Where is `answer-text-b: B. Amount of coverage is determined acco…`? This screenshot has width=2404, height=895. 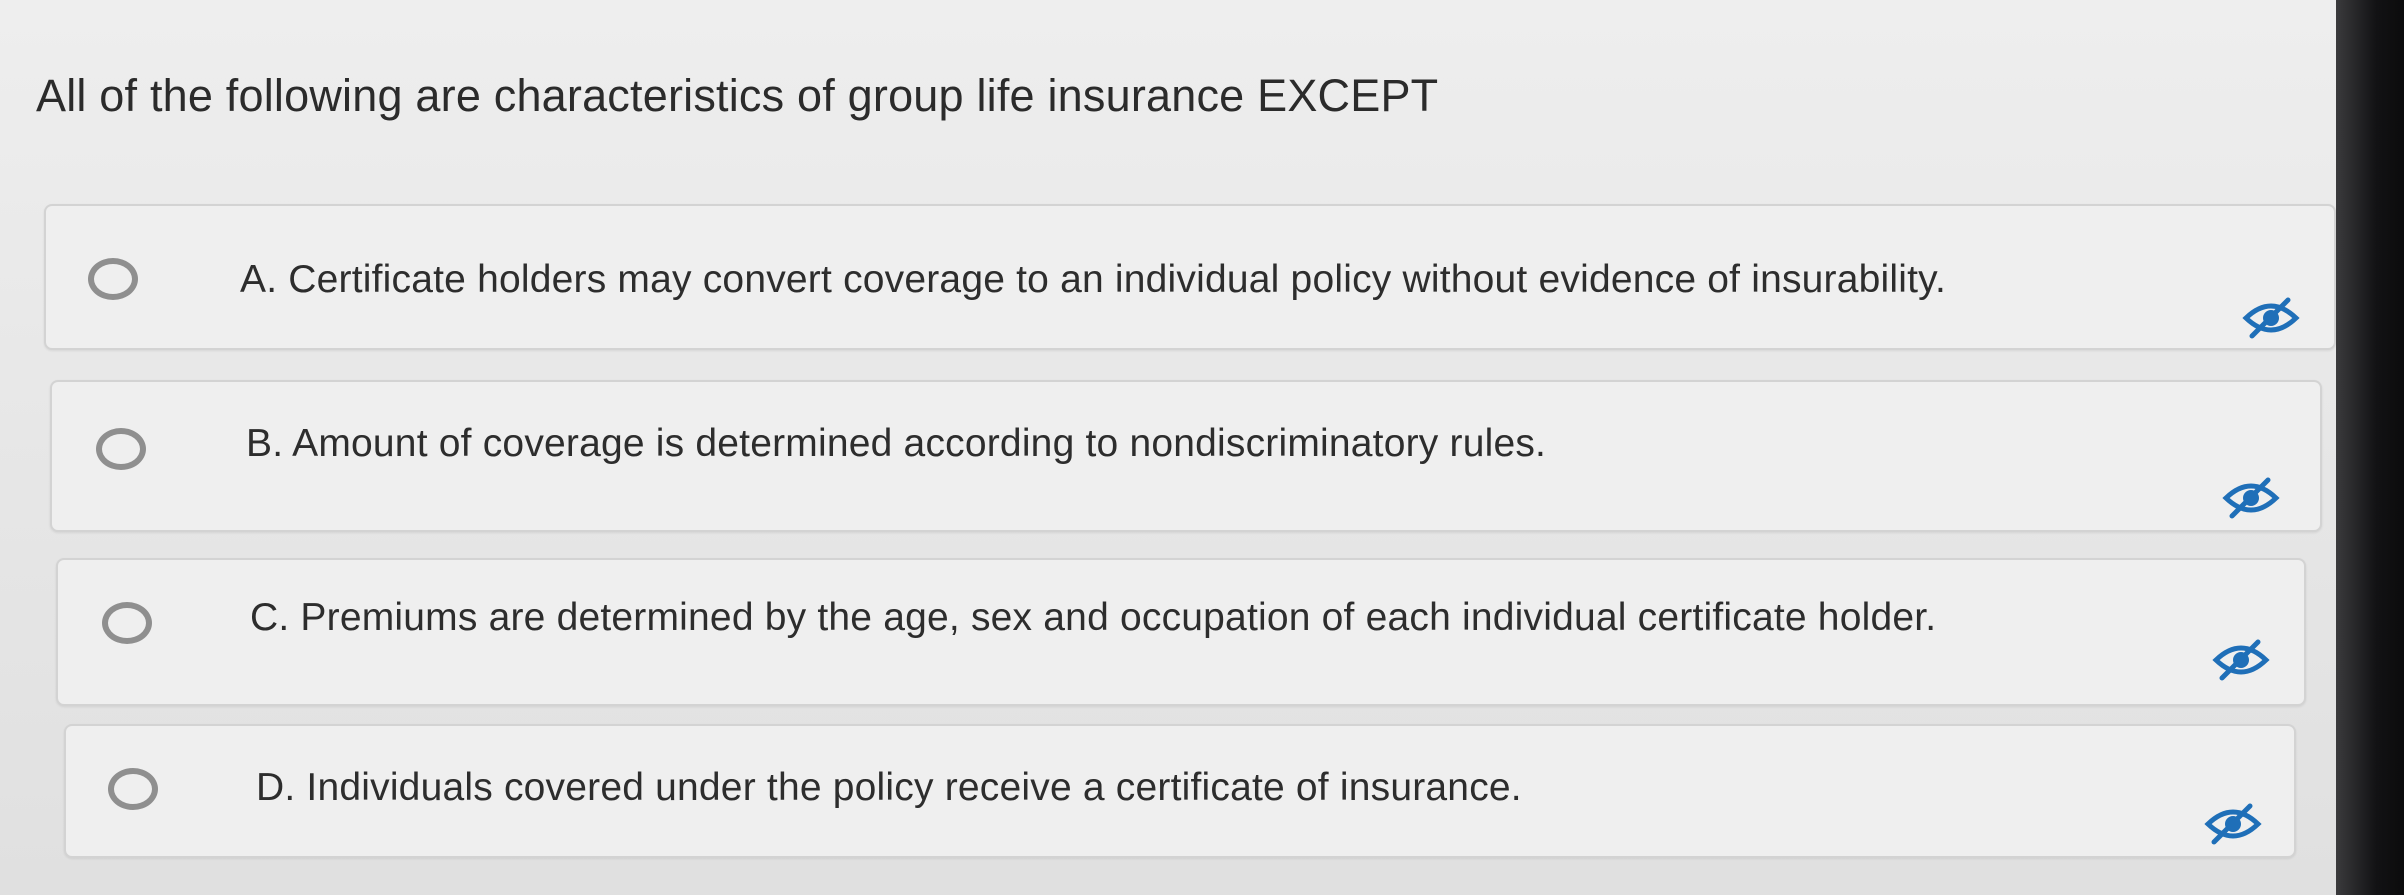
answer-text-b: B. Amount of coverage is determined acco… is located at coordinates (896, 443).